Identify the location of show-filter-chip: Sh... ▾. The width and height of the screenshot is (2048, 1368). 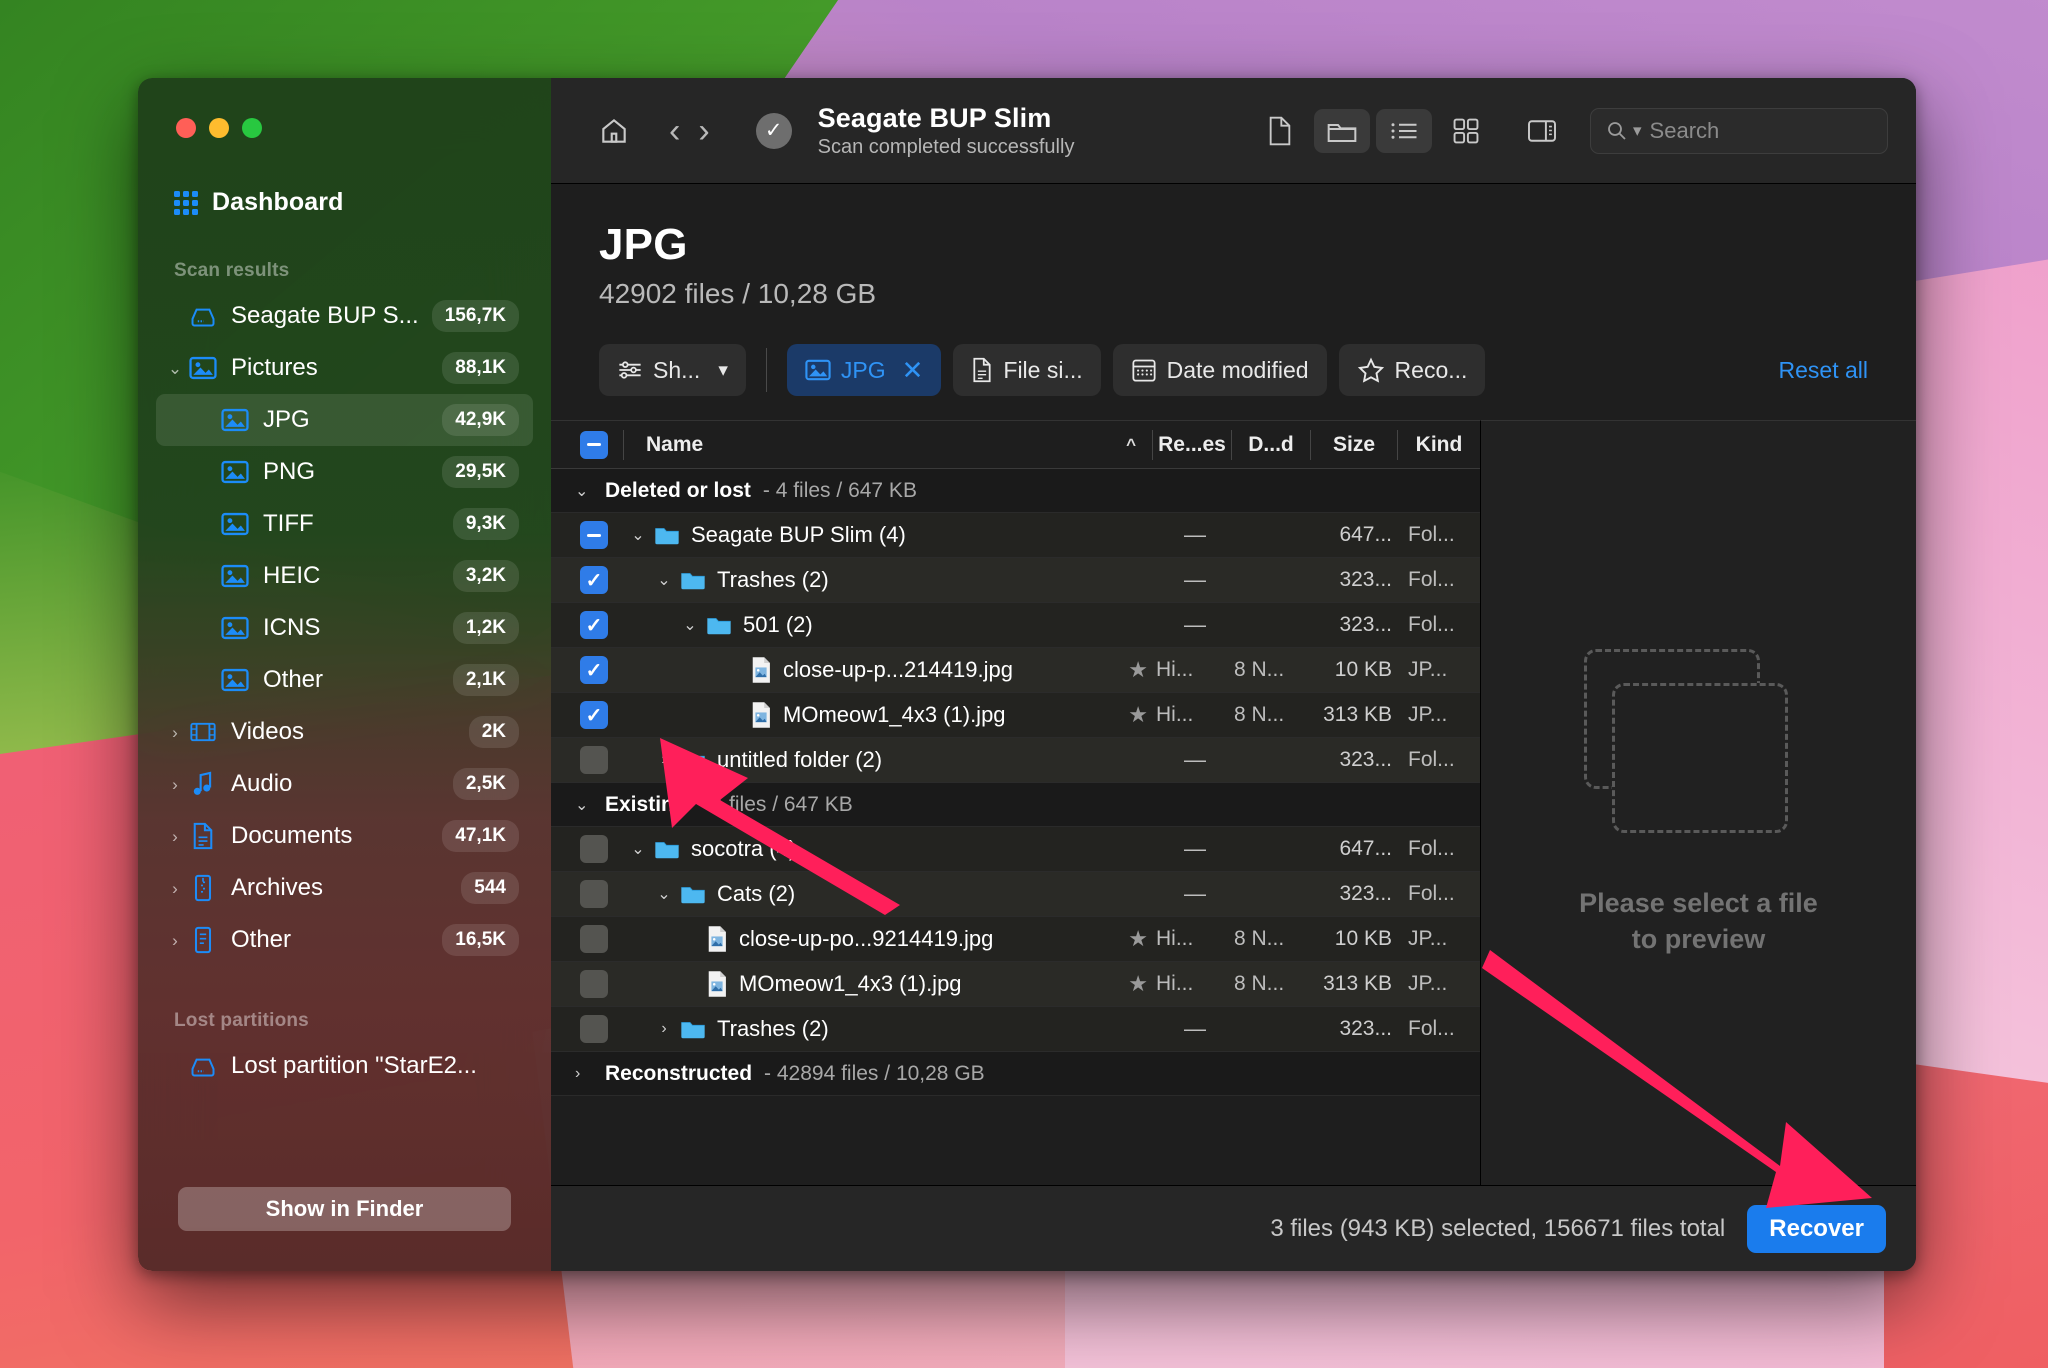
(672, 370).